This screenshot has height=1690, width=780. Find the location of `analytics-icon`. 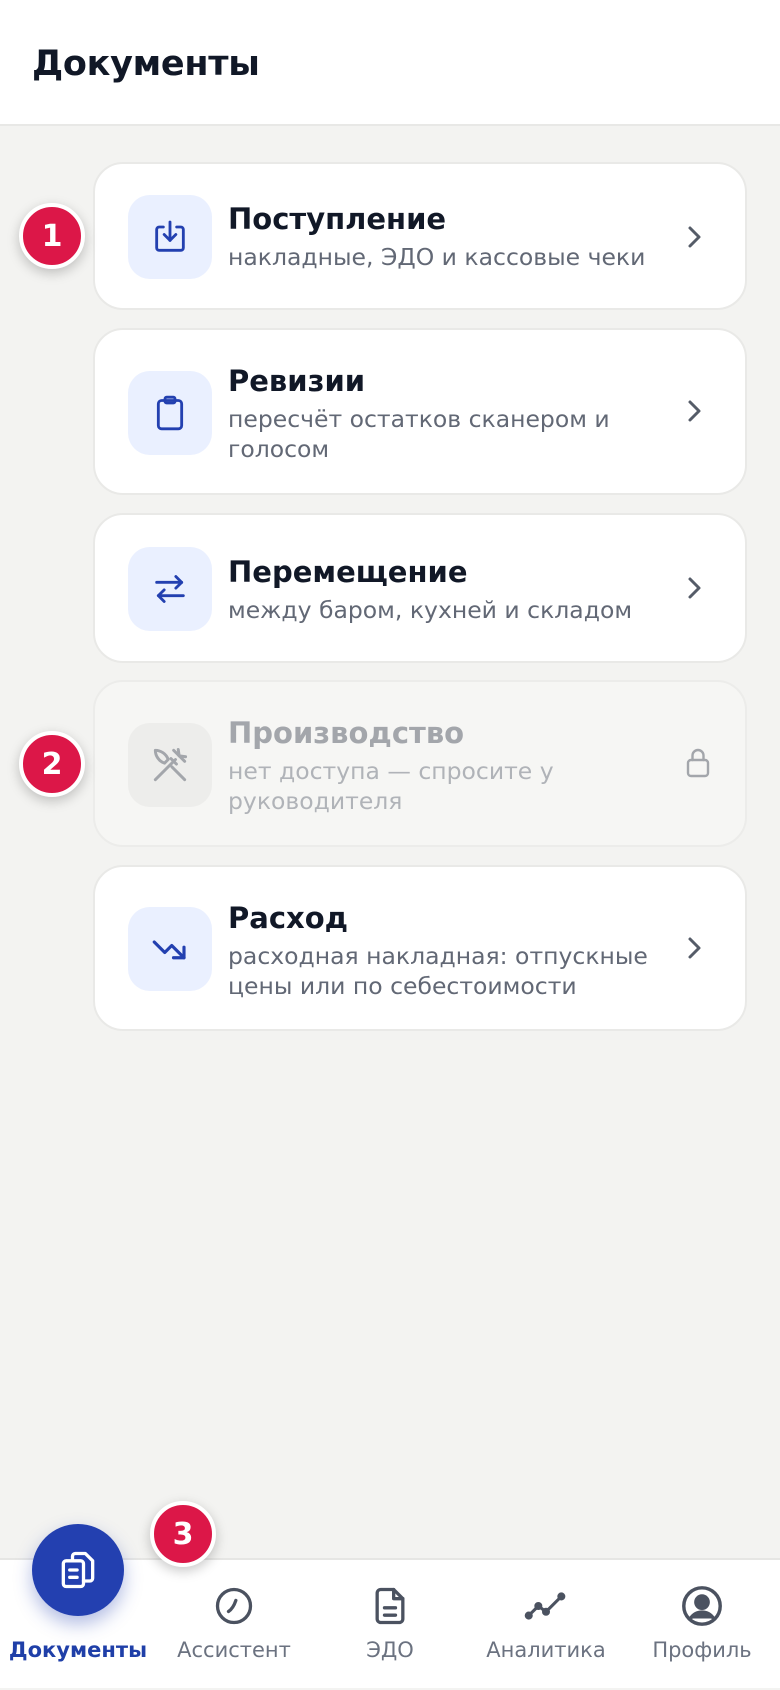

analytics-icon is located at coordinates (546, 1606).